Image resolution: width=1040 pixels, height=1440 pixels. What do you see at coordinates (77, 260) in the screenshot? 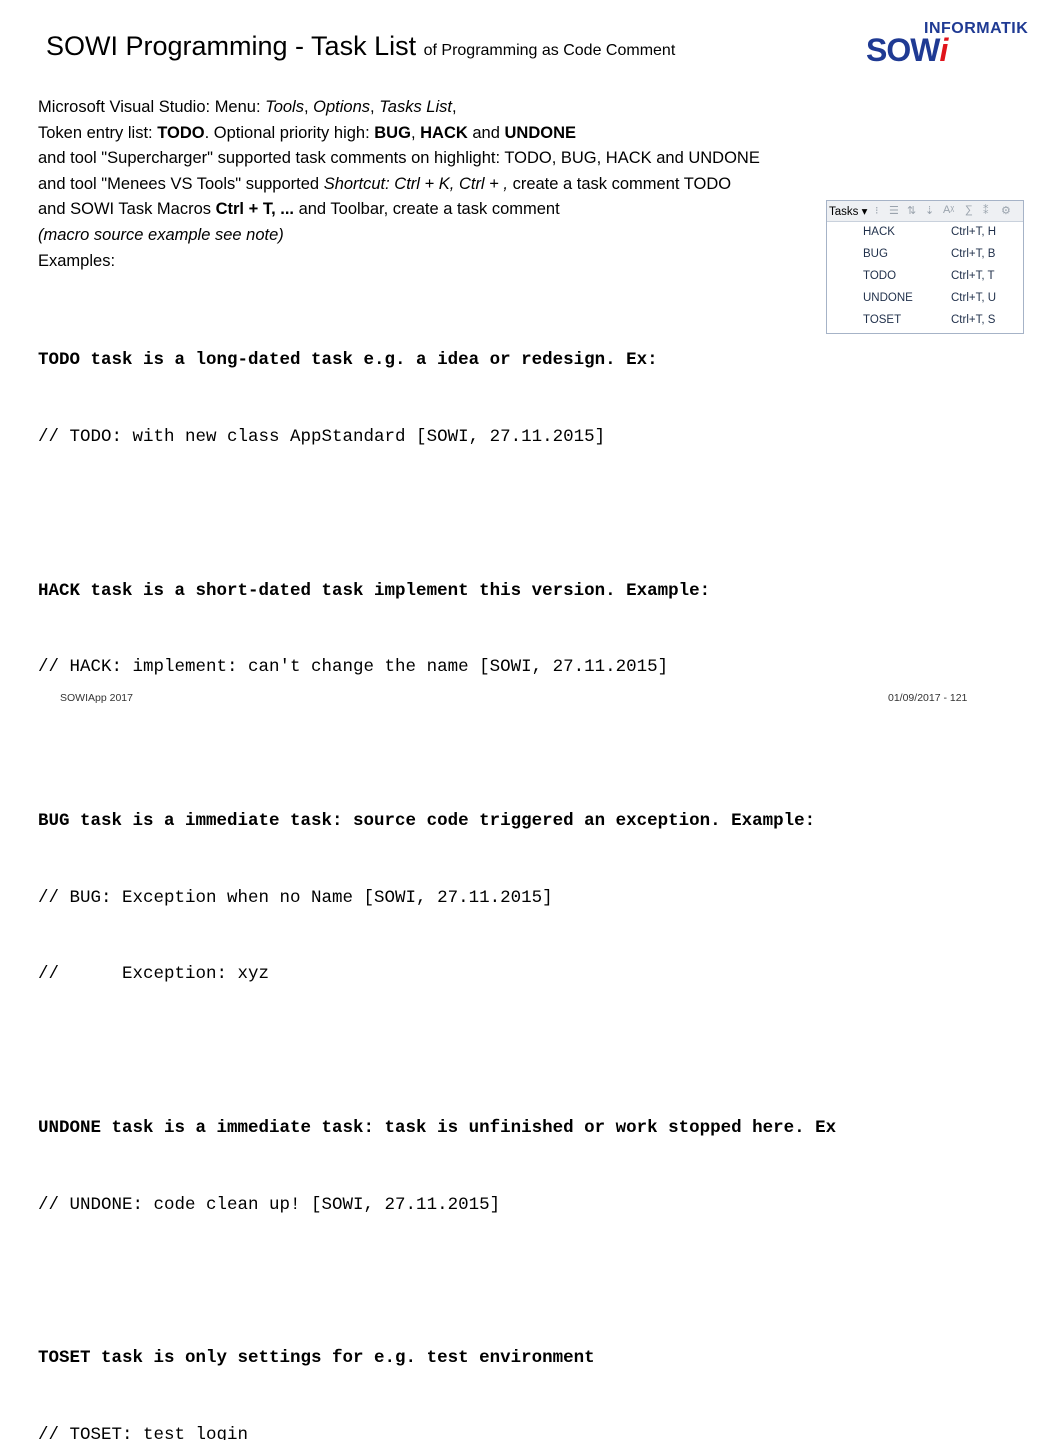
I see `intro-line-7: Examples:` at bounding box center [77, 260].